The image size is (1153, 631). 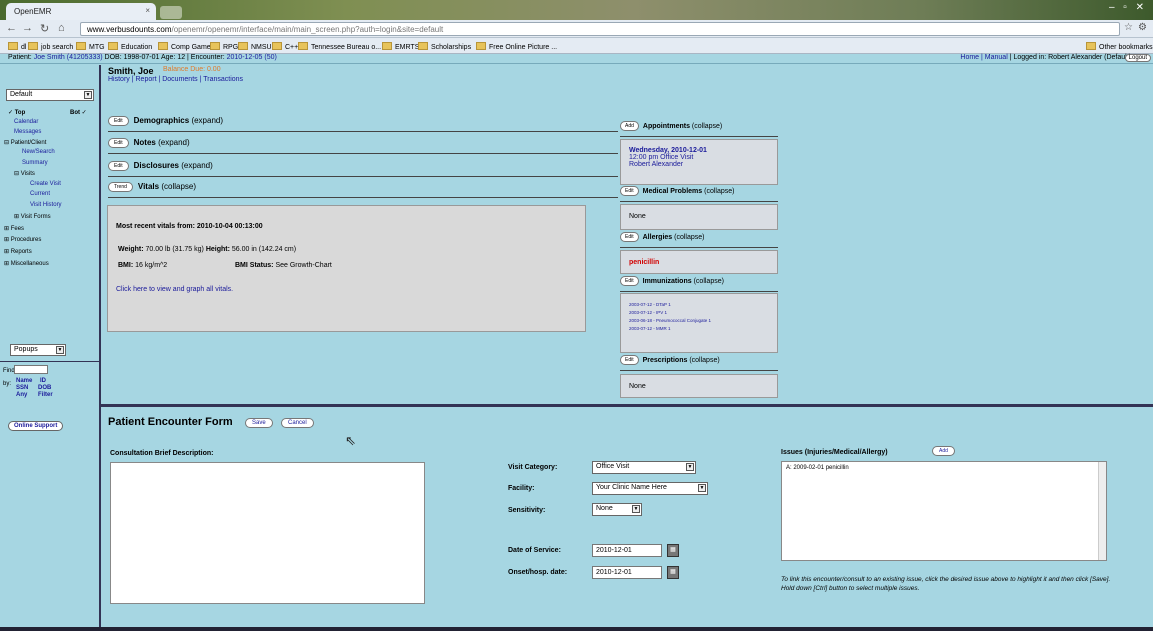 I want to click on find-filter: Filter, so click(x=45, y=395).